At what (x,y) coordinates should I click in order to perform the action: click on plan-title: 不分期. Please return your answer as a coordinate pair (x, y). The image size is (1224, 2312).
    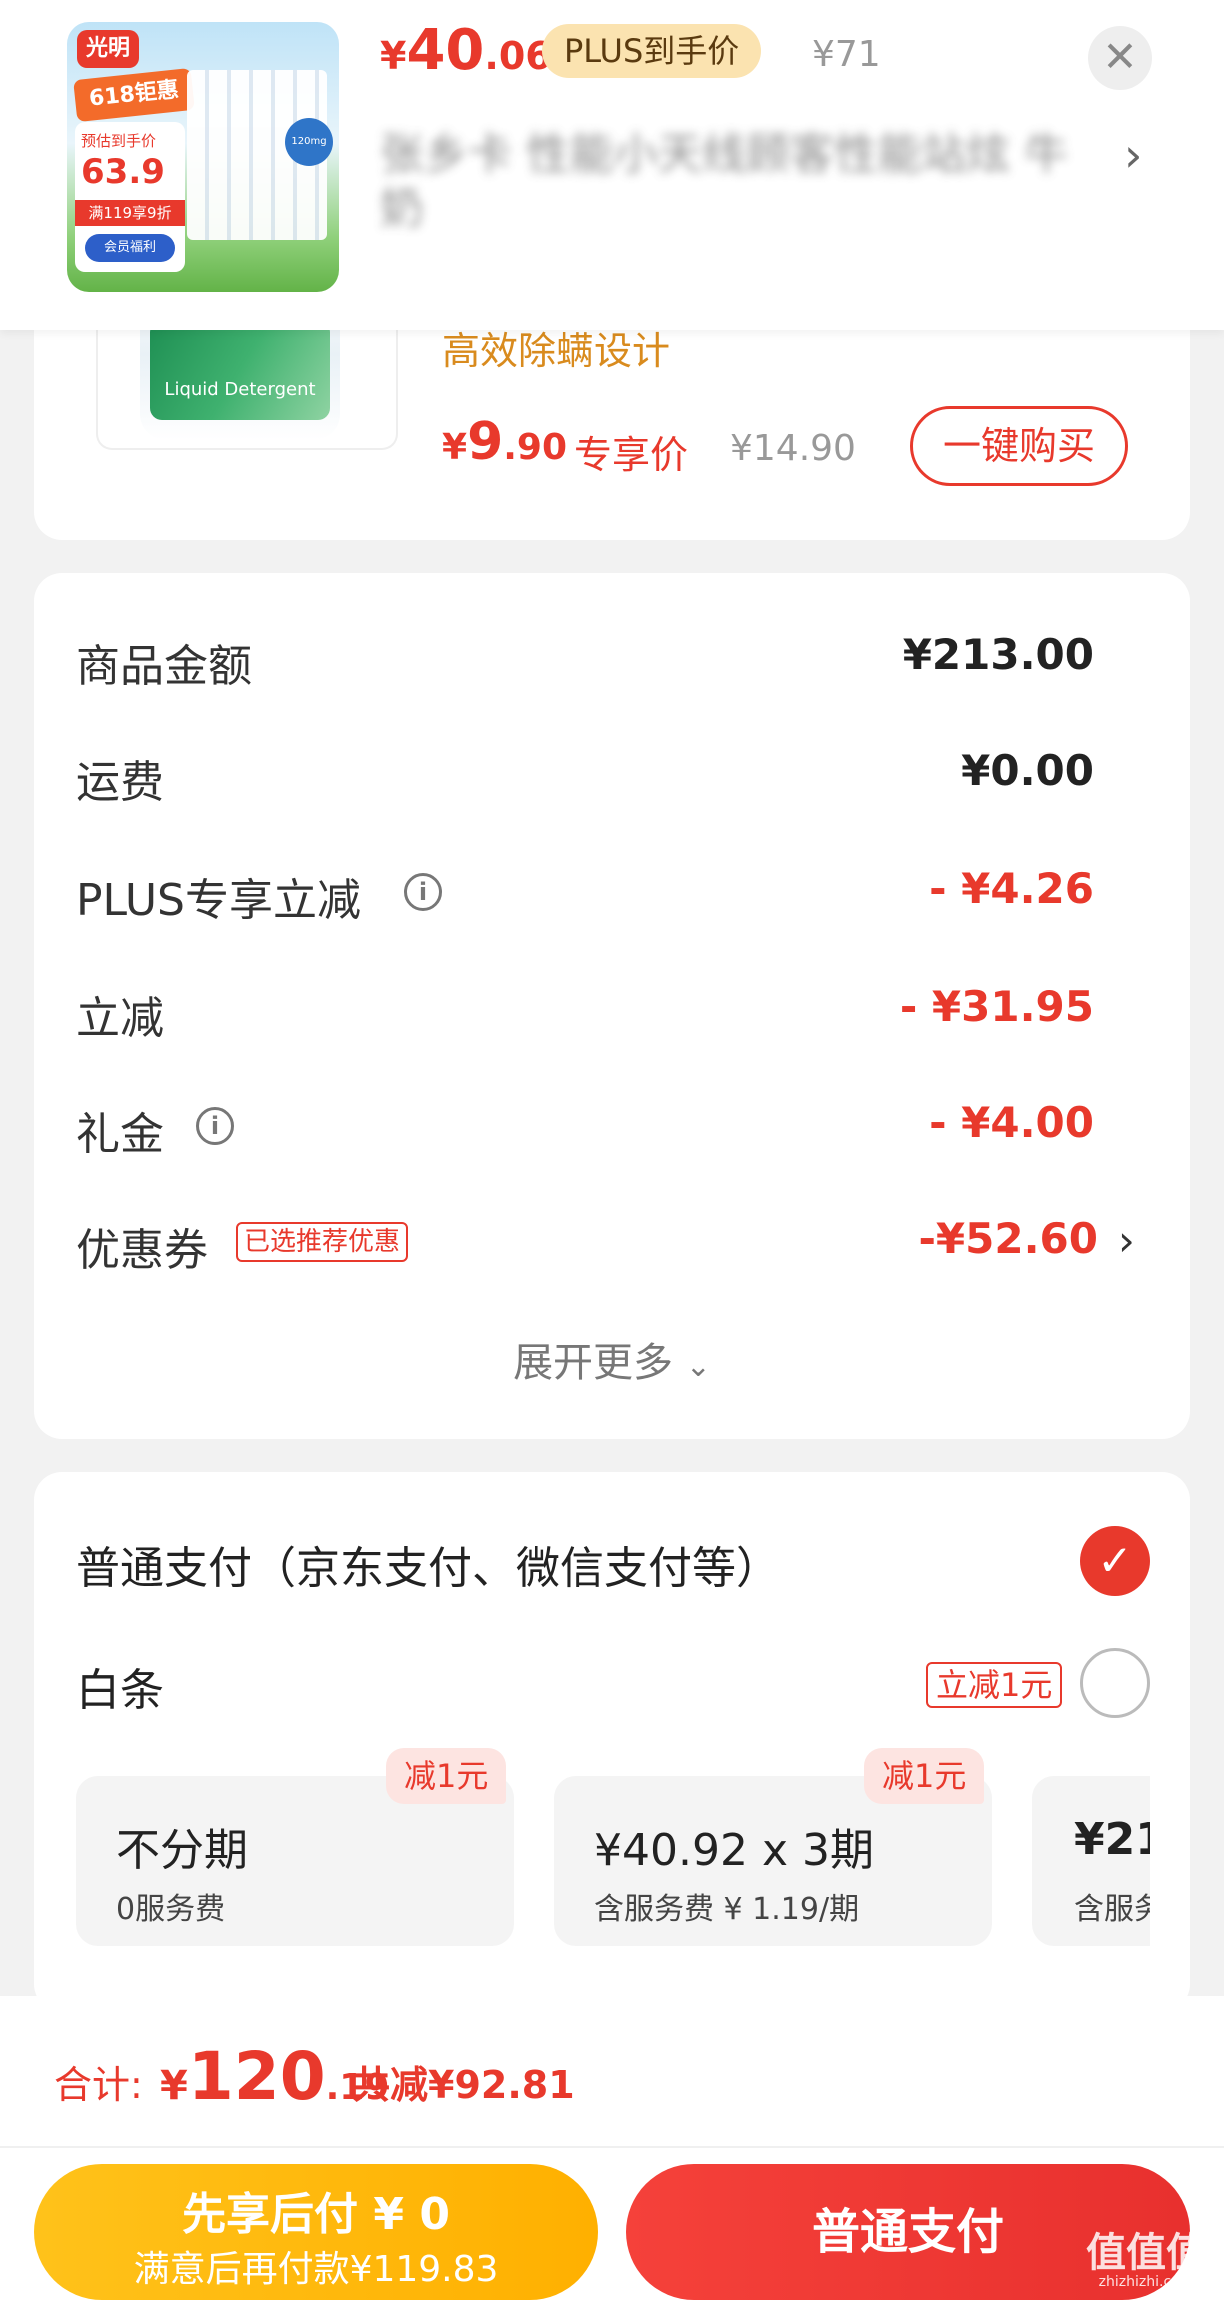
    Looking at the image, I should click on (182, 1850).